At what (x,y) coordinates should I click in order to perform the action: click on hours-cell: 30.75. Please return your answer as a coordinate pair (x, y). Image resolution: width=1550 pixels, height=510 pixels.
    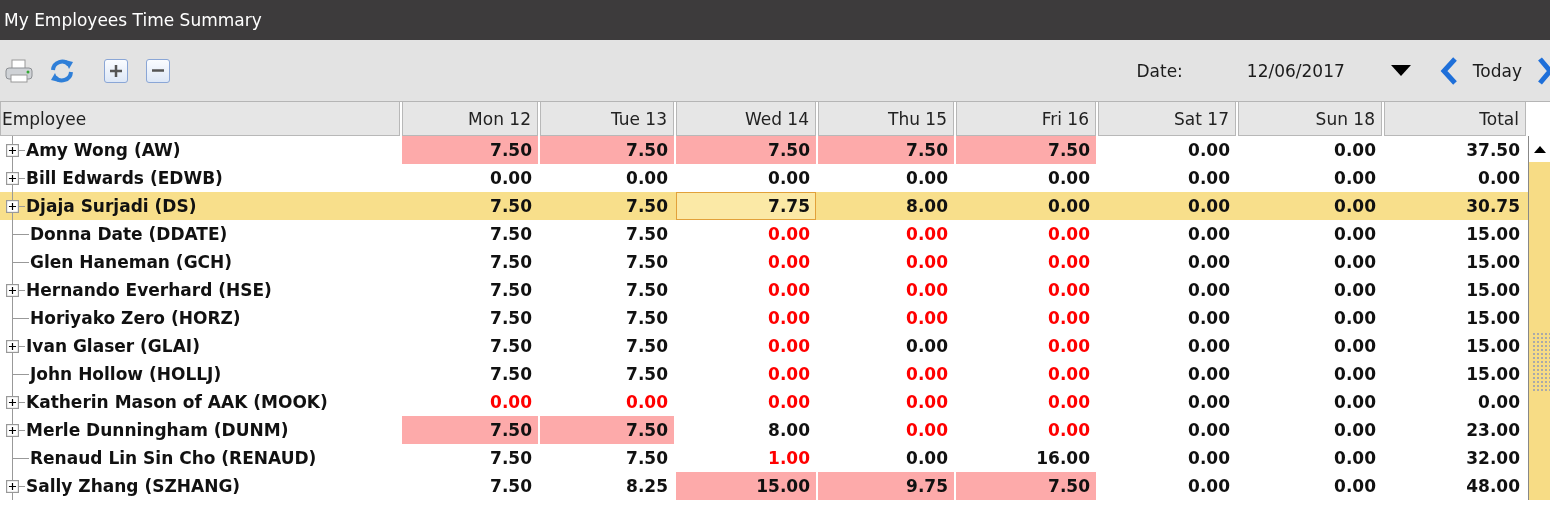
    Looking at the image, I should click on (1455, 206).